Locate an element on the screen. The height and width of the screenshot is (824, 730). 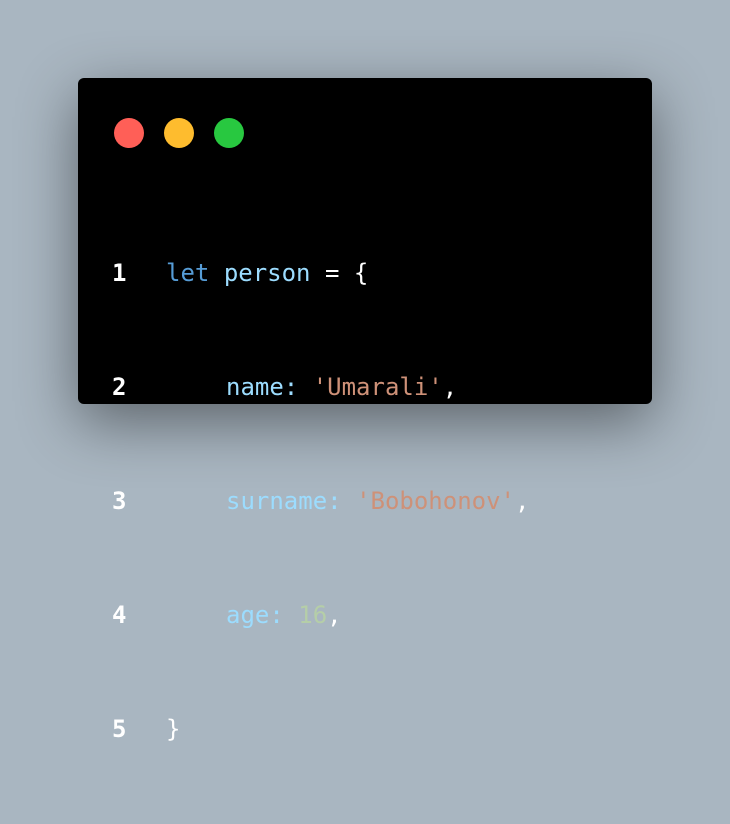
identifier-token: person is located at coordinates (267, 273).